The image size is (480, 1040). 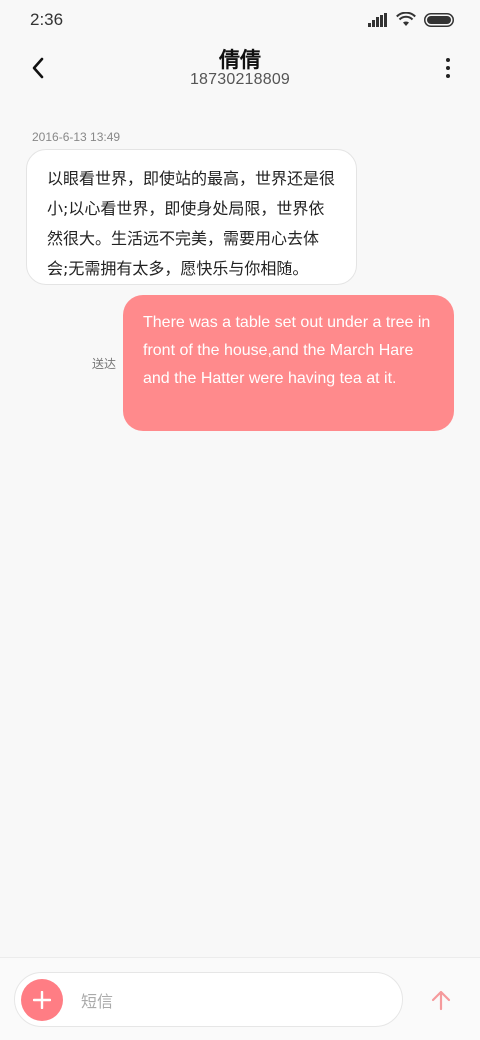 I want to click on conversation-header: 倩倩 18730218809, so click(x=240, y=70).